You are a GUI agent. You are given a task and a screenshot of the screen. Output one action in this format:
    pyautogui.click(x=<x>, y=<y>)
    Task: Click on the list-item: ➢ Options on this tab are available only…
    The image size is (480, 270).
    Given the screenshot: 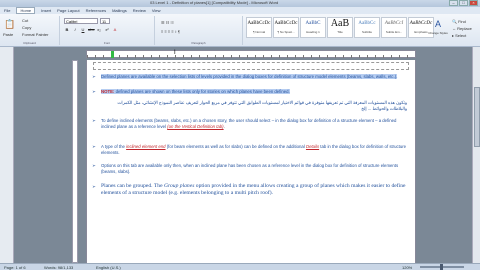 What is the action you would take?
    pyautogui.click(x=249, y=169)
    